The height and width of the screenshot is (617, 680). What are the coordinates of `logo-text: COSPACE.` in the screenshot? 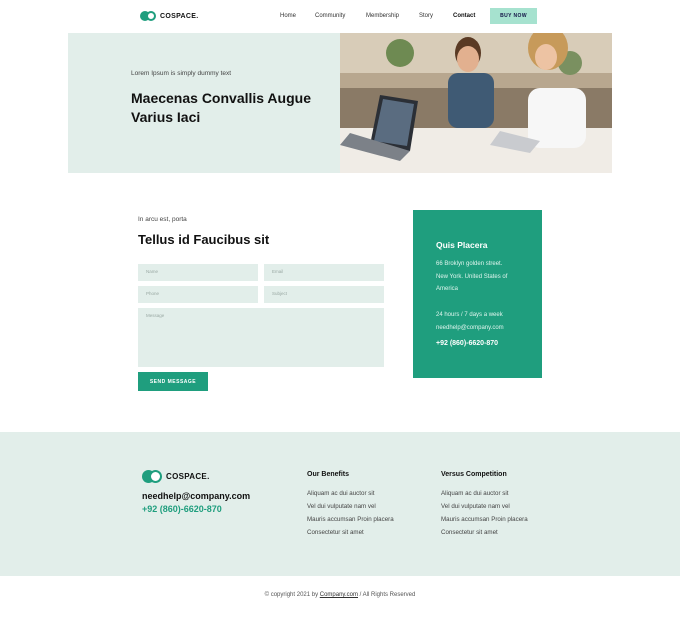 It's located at (179, 16).